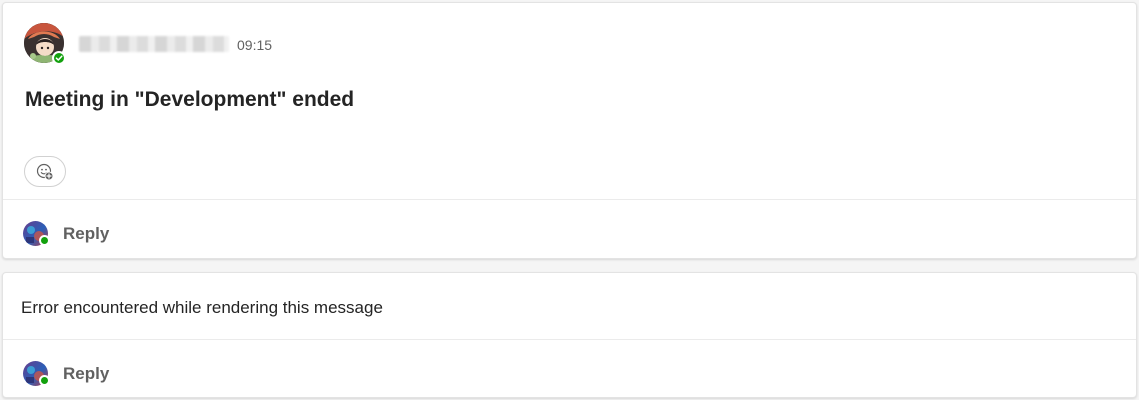 Image resolution: width=1139 pixels, height=400 pixels. Describe the element at coordinates (190, 99) in the screenshot. I see `message-body: Meeting in "Development" ended` at that location.